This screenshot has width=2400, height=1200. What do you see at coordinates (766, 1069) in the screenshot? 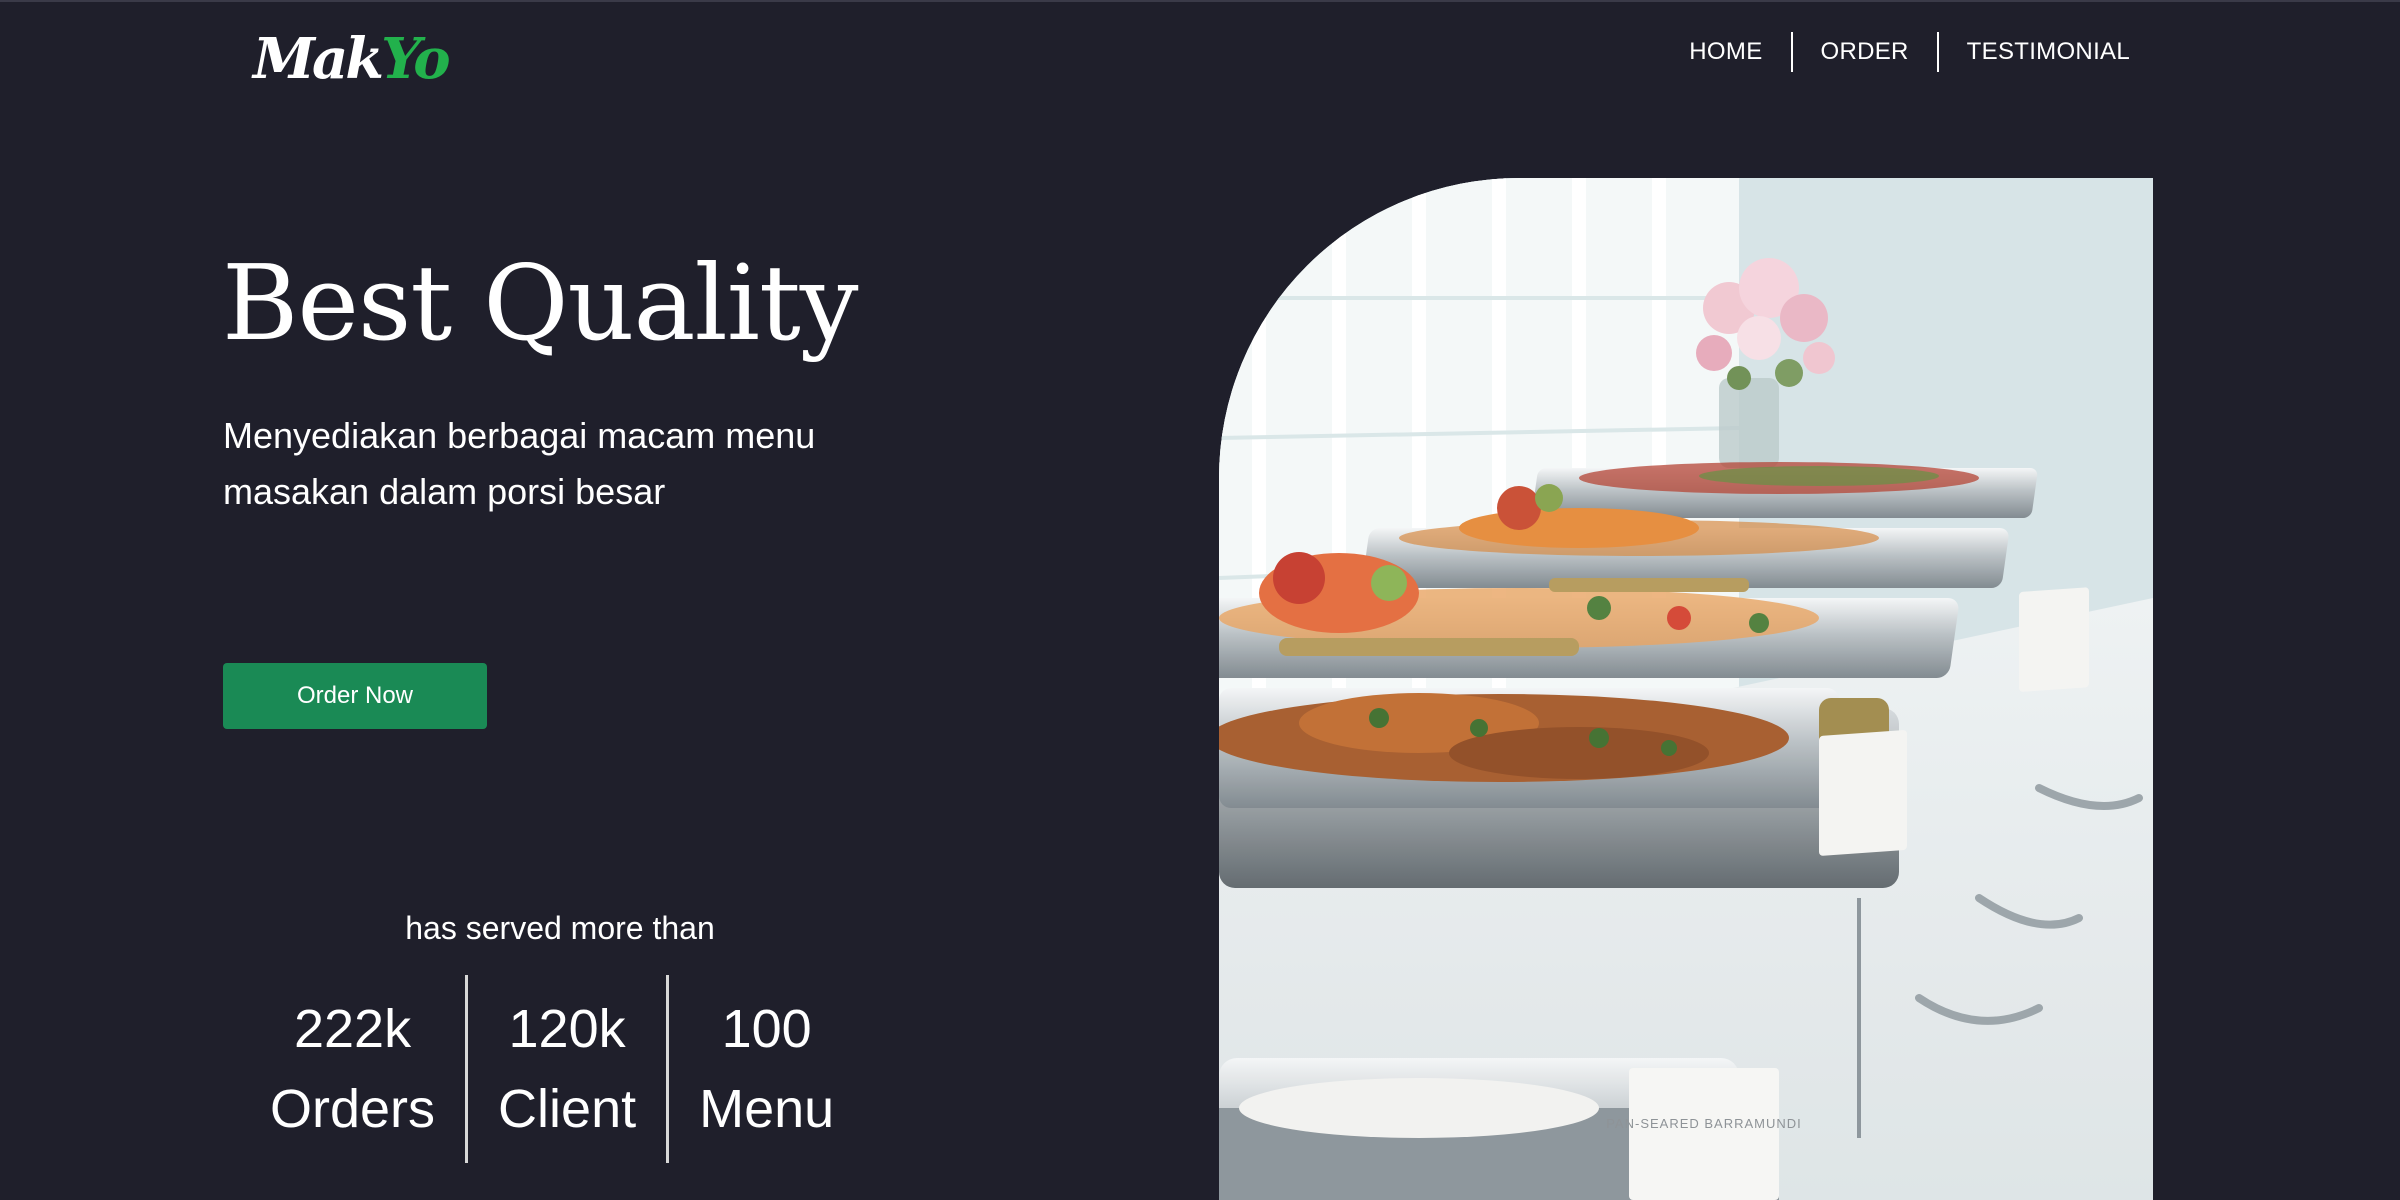
I see `stat-menu: 100 Menu` at bounding box center [766, 1069].